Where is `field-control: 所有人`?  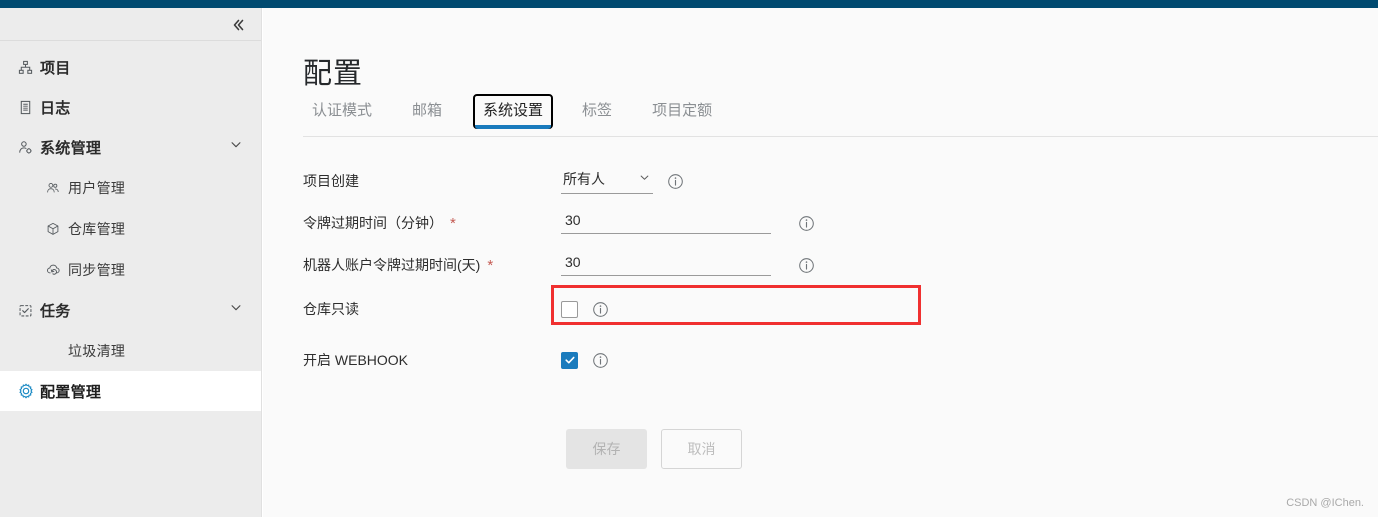 field-control: 所有人 is located at coordinates (622, 181).